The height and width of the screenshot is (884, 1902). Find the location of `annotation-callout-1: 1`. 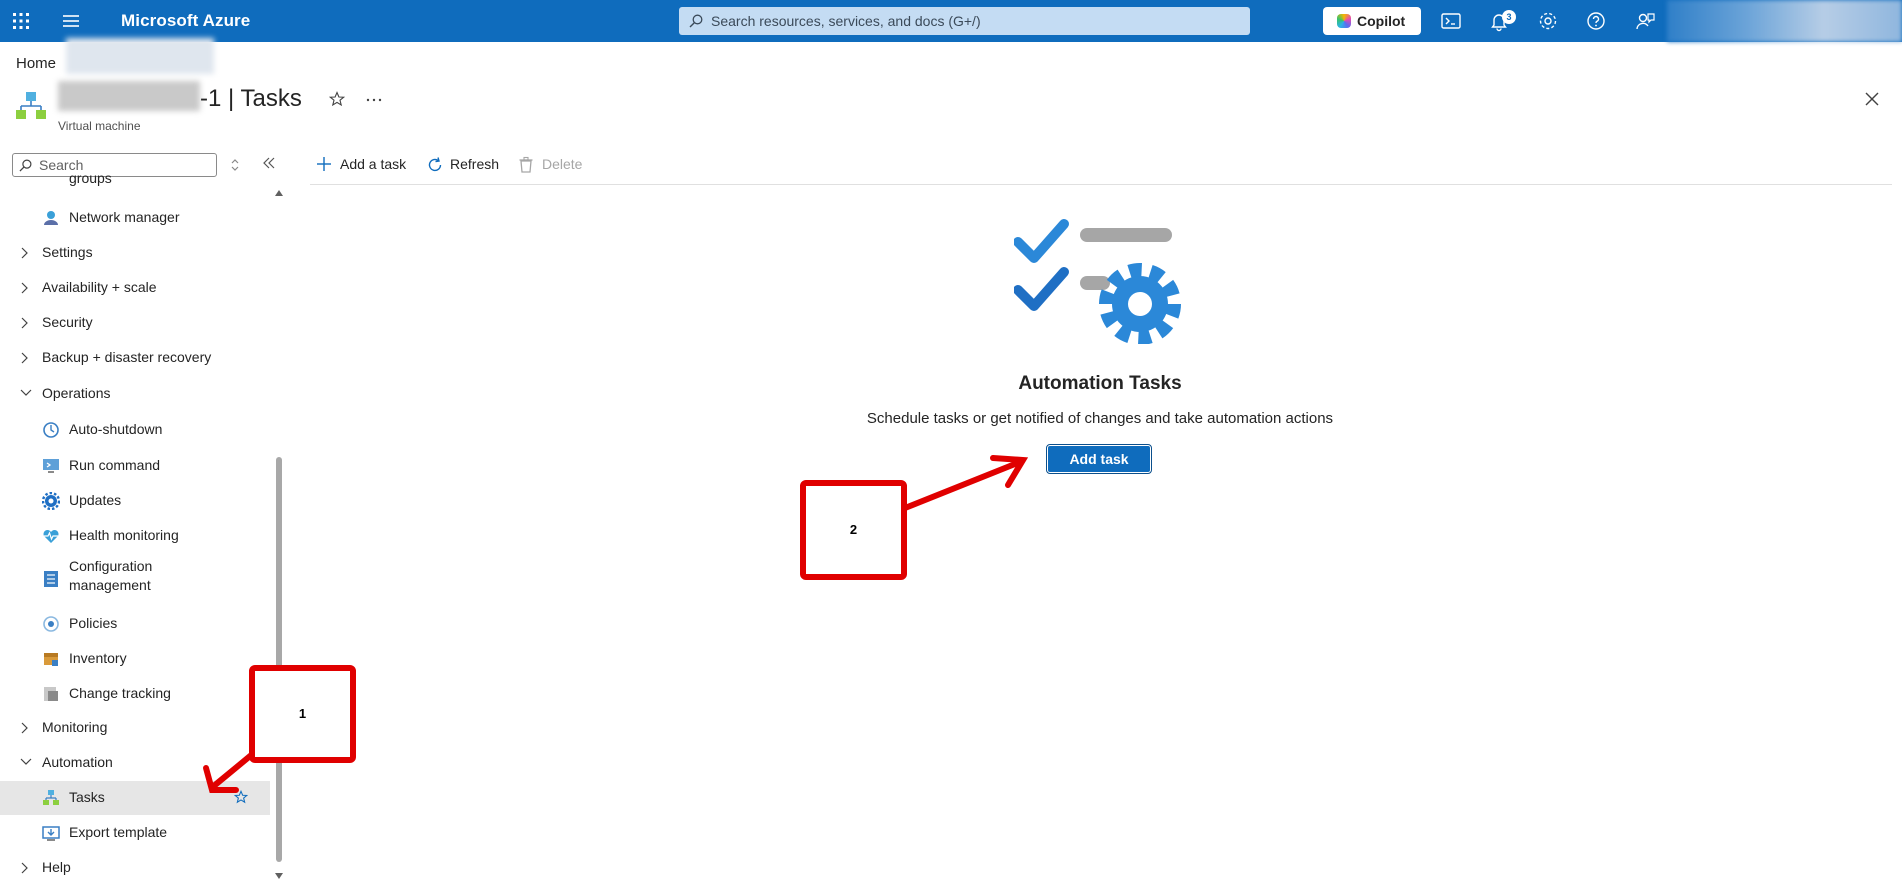

annotation-callout-1: 1 is located at coordinates (302, 714).